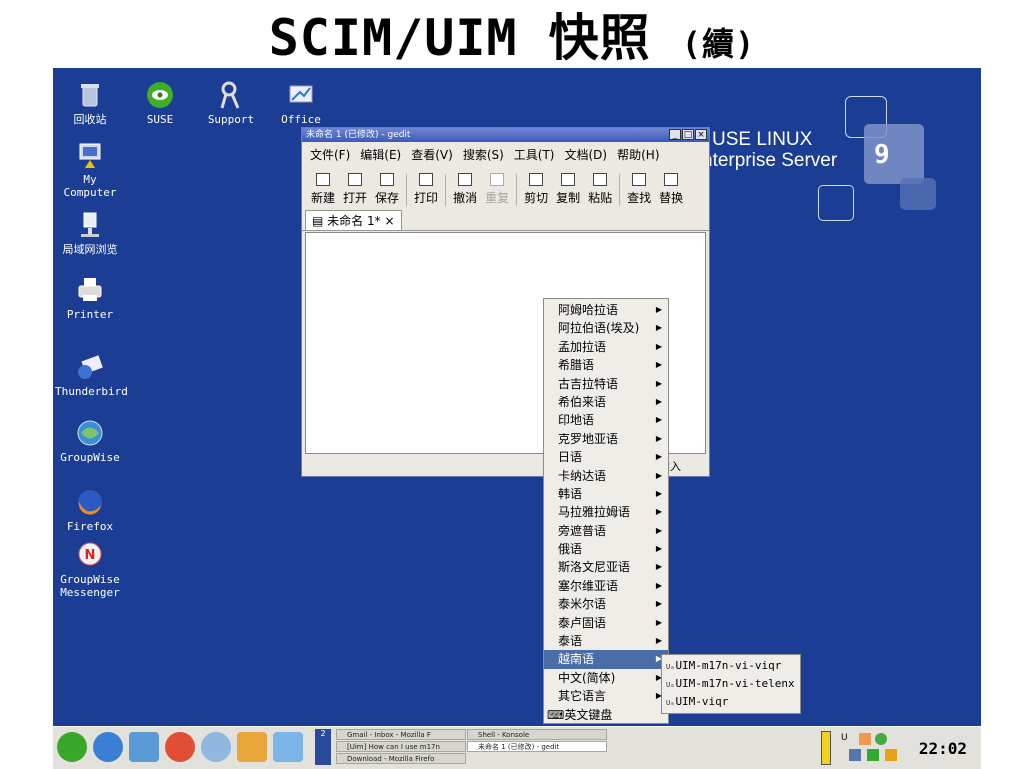 Image resolution: width=1024 pixels, height=769 pixels. What do you see at coordinates (606, 494) in the screenshot?
I see `menu-item-language: 韩语 ▶` at bounding box center [606, 494].